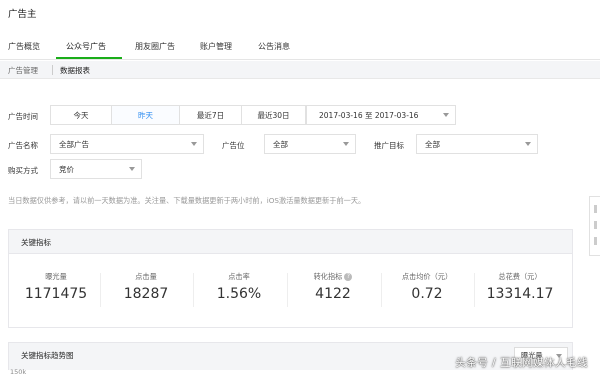  Describe the element at coordinates (520, 294) in the screenshot. I see `metric-value: 13314.17` at that location.